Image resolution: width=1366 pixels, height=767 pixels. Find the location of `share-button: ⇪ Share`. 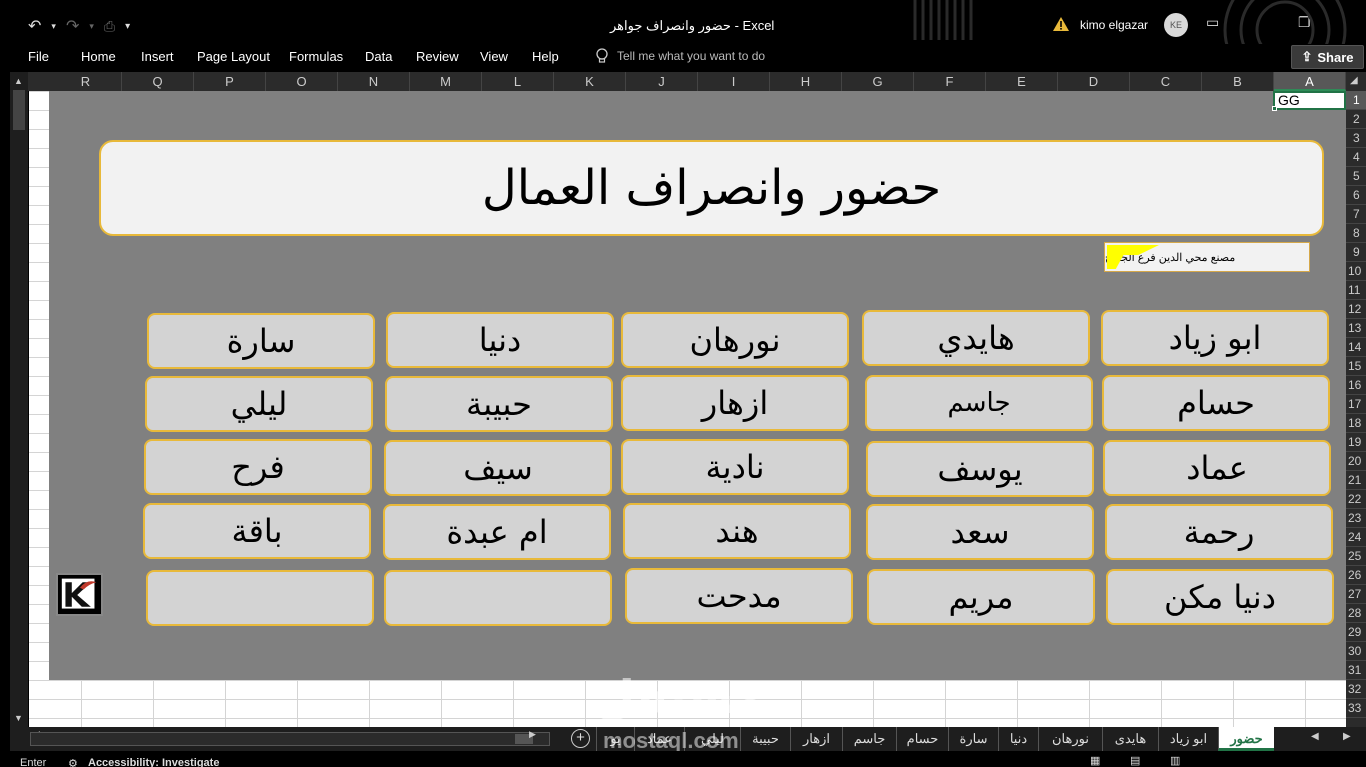

share-button: ⇪ Share is located at coordinates (1327, 57).